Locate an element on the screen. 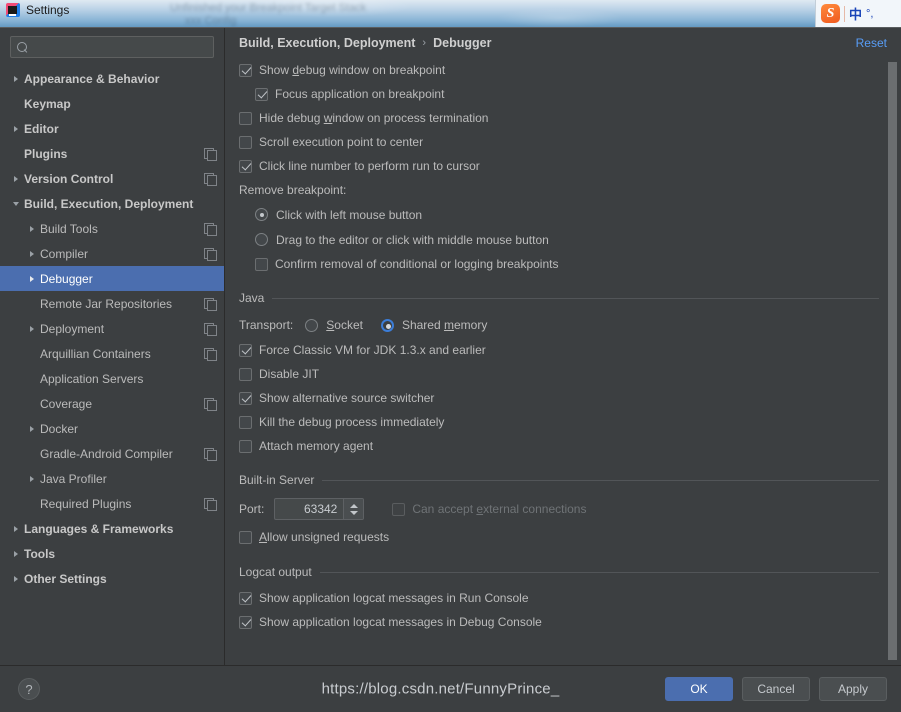 This screenshot has width=901, height=712. sidebar-item-plugins: Plugins is located at coordinates (112, 153).